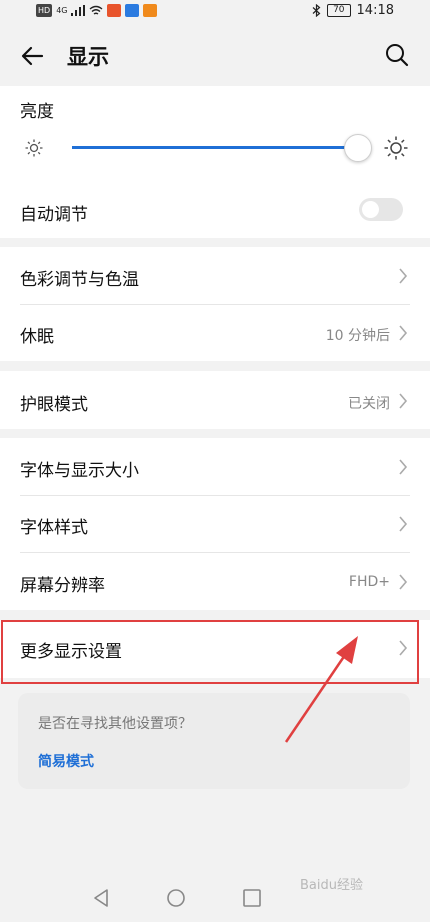 Image resolution: width=430 pixels, height=922 pixels. What do you see at coordinates (315, 698) in the screenshot?
I see `arrow-line` at bounding box center [315, 698].